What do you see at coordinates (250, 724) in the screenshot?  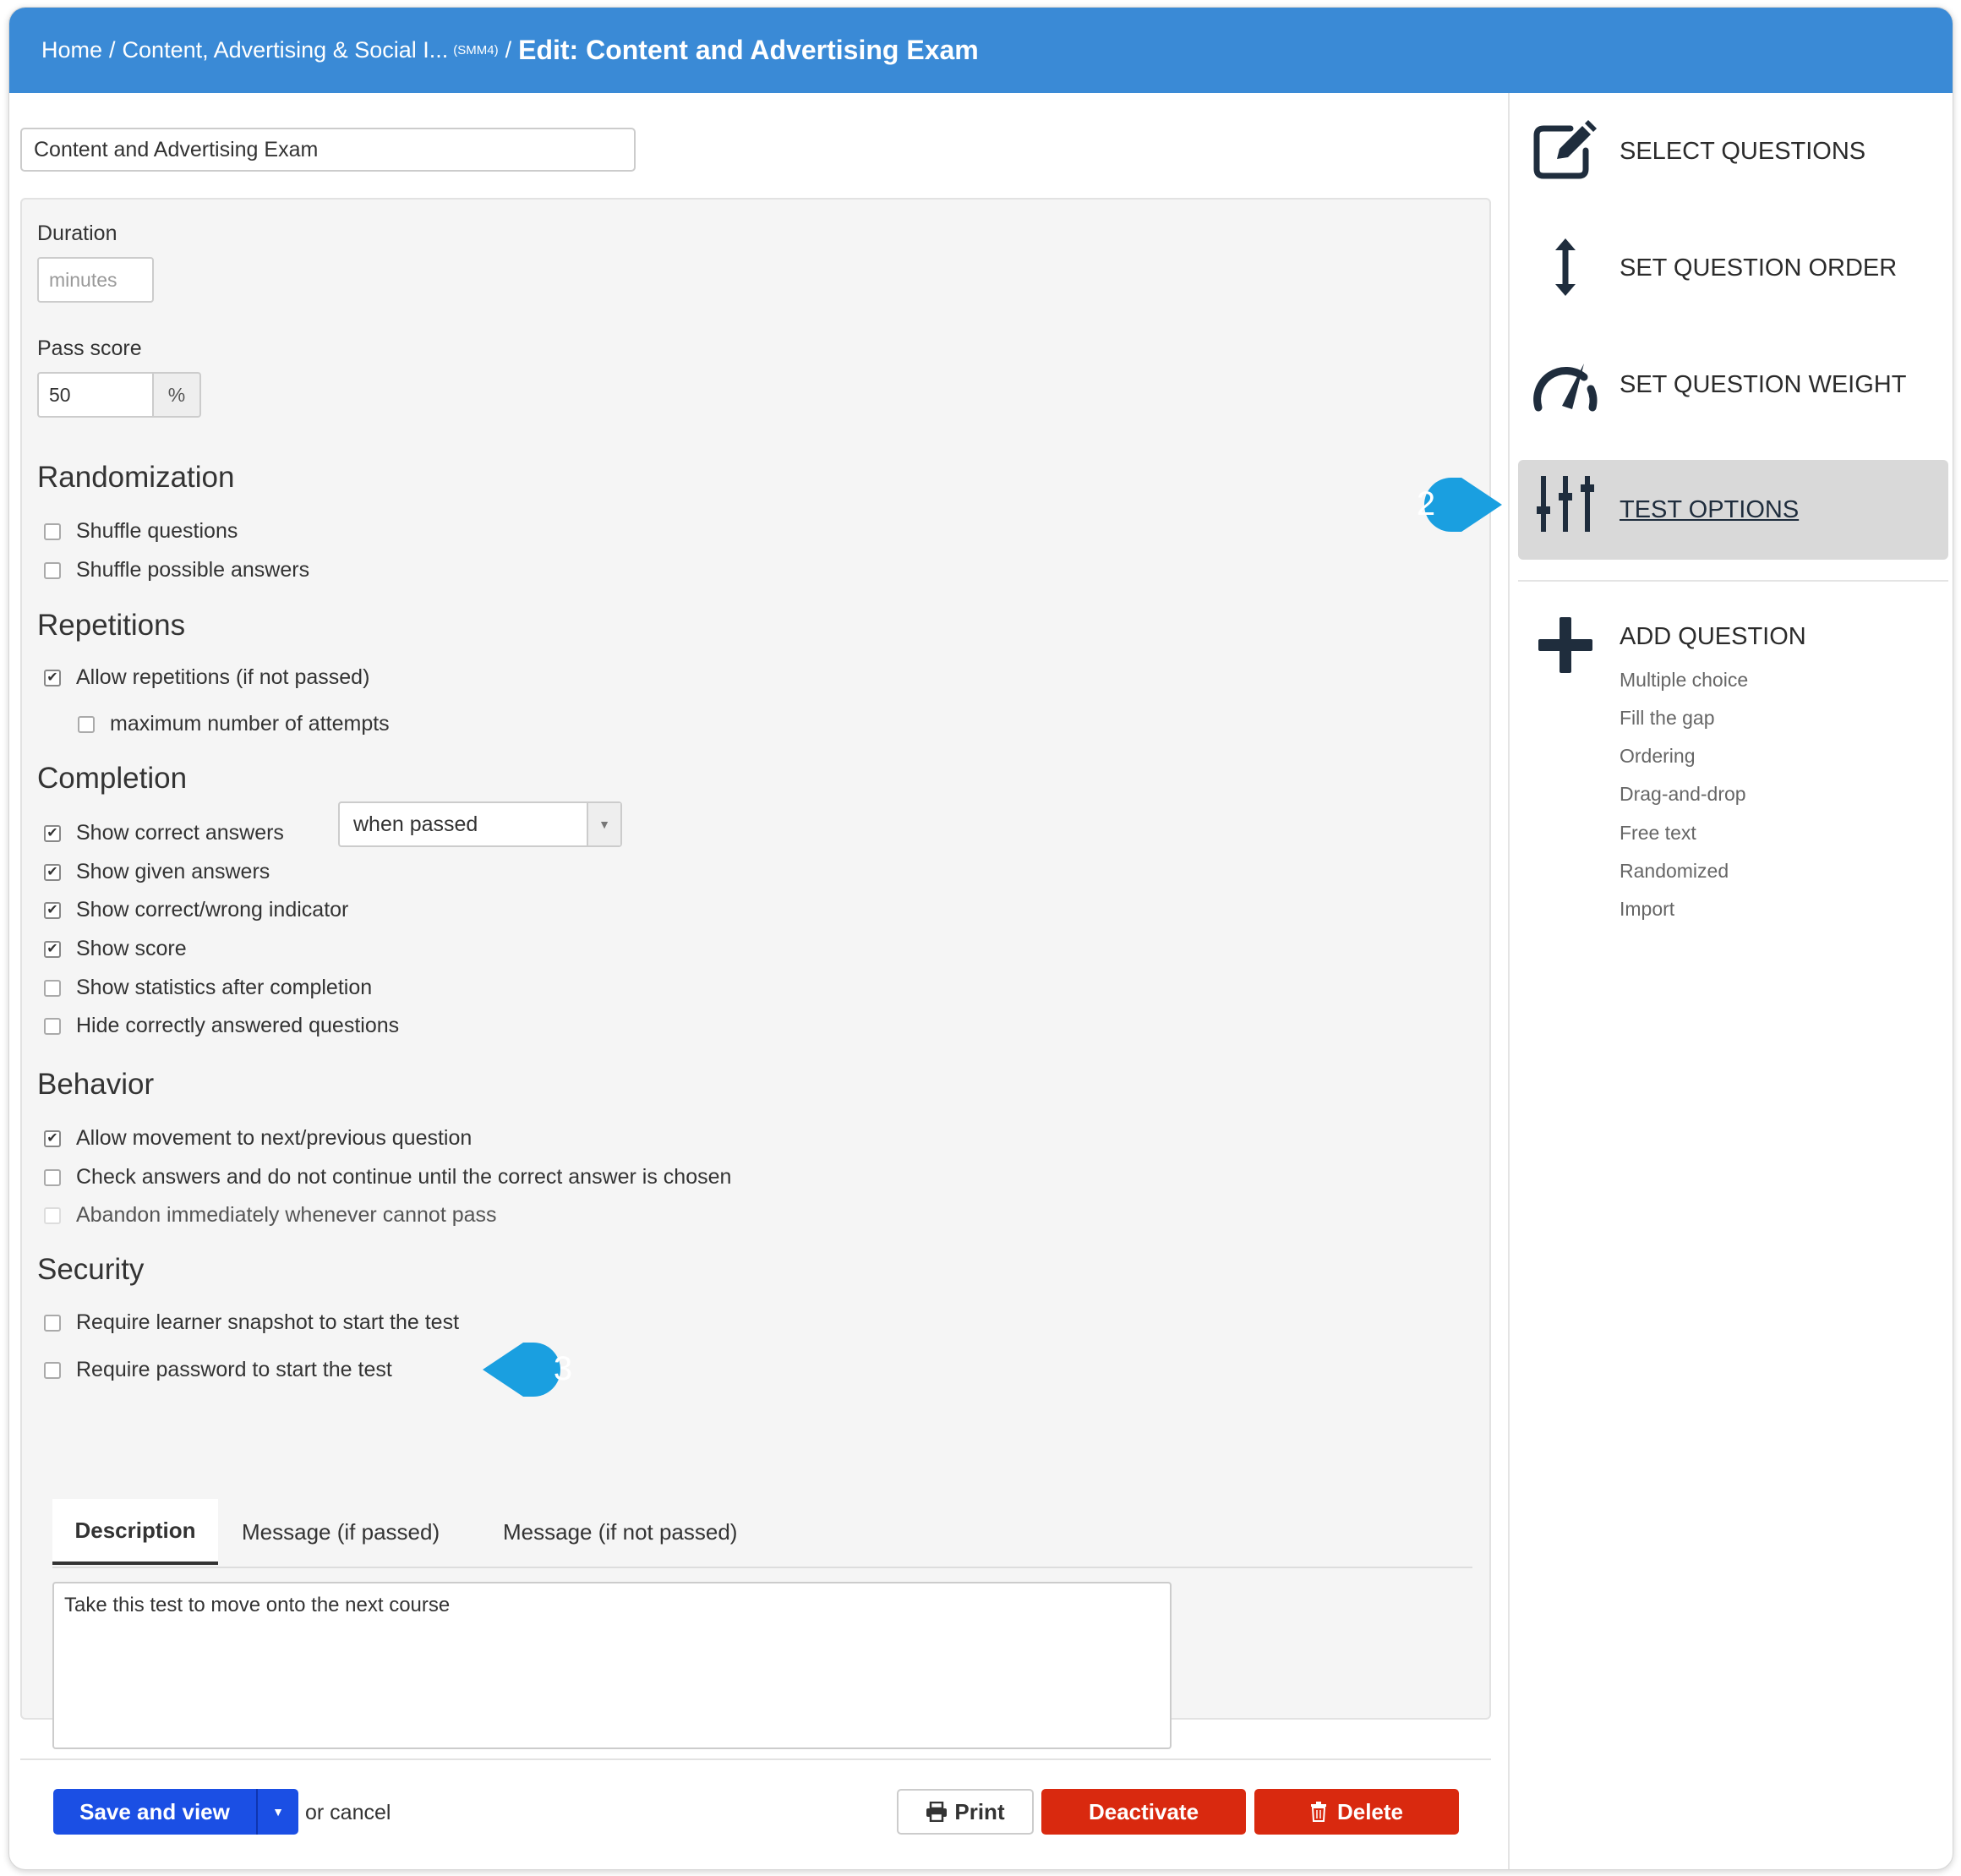 I see `max-attempts-label: maximum number of attempts` at bounding box center [250, 724].